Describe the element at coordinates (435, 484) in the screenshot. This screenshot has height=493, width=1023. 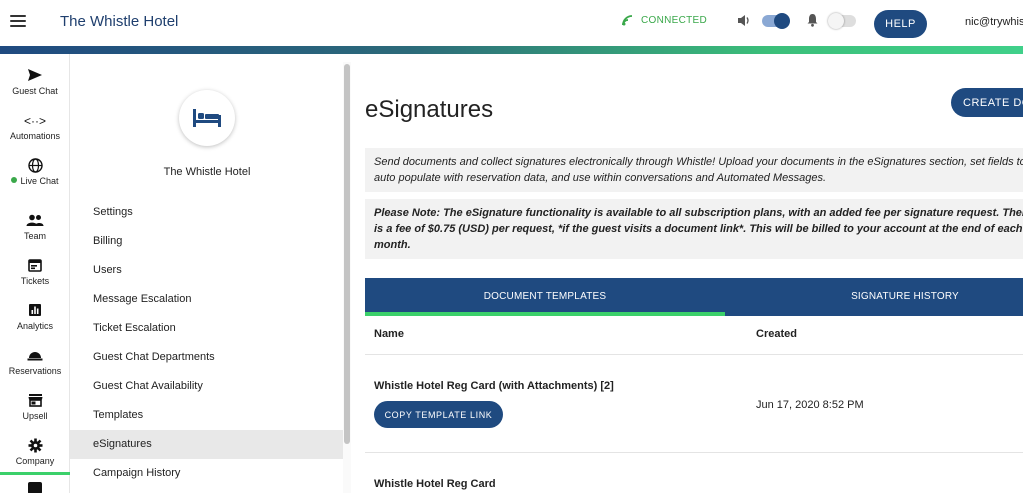
I see `table-row-name: Whistle Hotel Reg Card` at that location.